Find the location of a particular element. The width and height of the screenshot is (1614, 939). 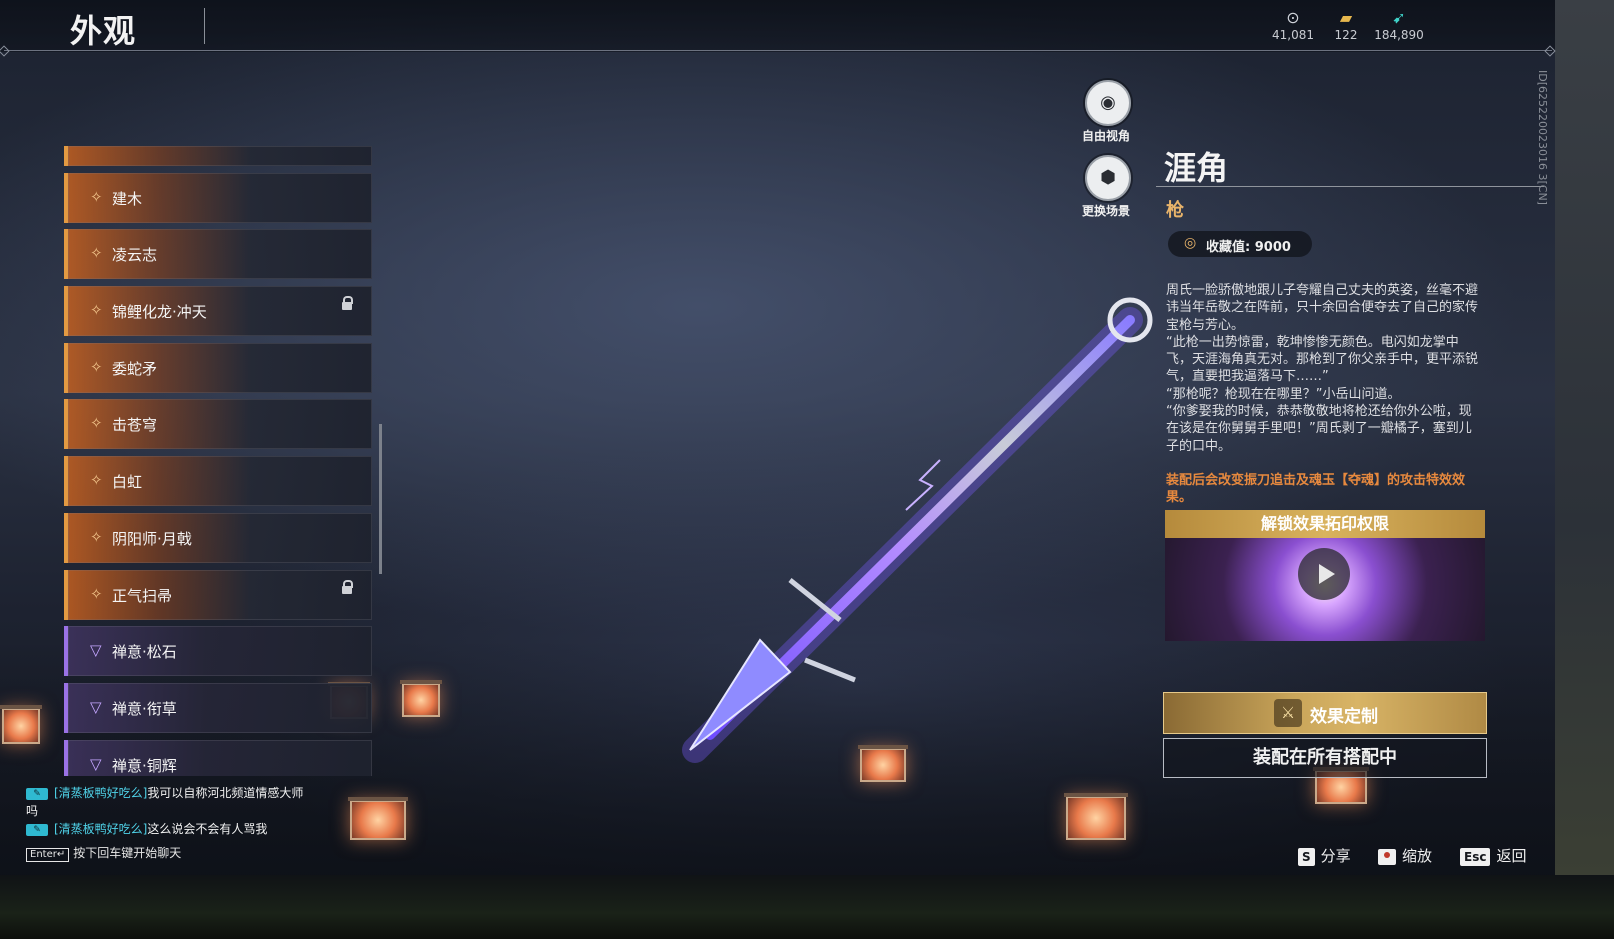

page-title: 外观 is located at coordinates (103, 31).